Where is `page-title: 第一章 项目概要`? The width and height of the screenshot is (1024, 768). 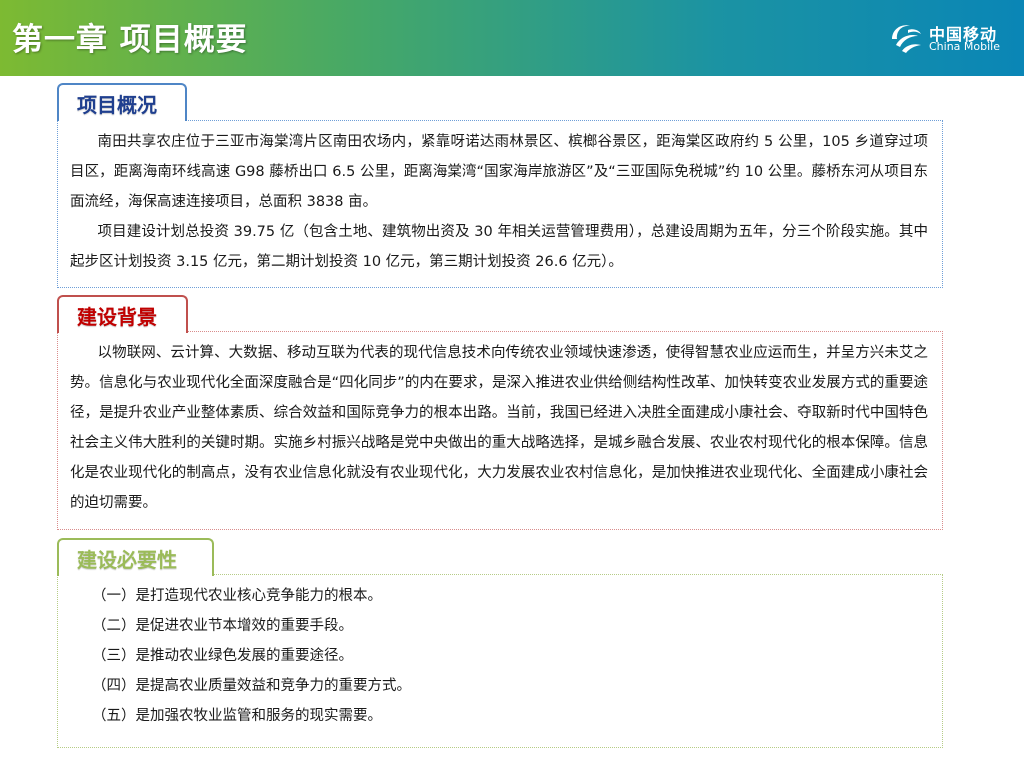
page-title: 第一章 项目概要 is located at coordinates (130, 40).